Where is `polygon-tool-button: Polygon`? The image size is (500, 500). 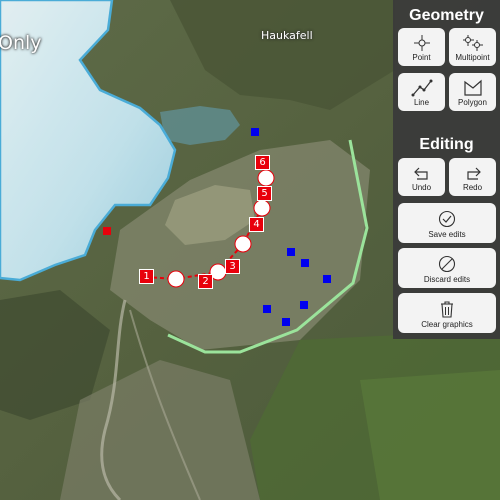
polygon-tool-button: Polygon is located at coordinates (472, 92).